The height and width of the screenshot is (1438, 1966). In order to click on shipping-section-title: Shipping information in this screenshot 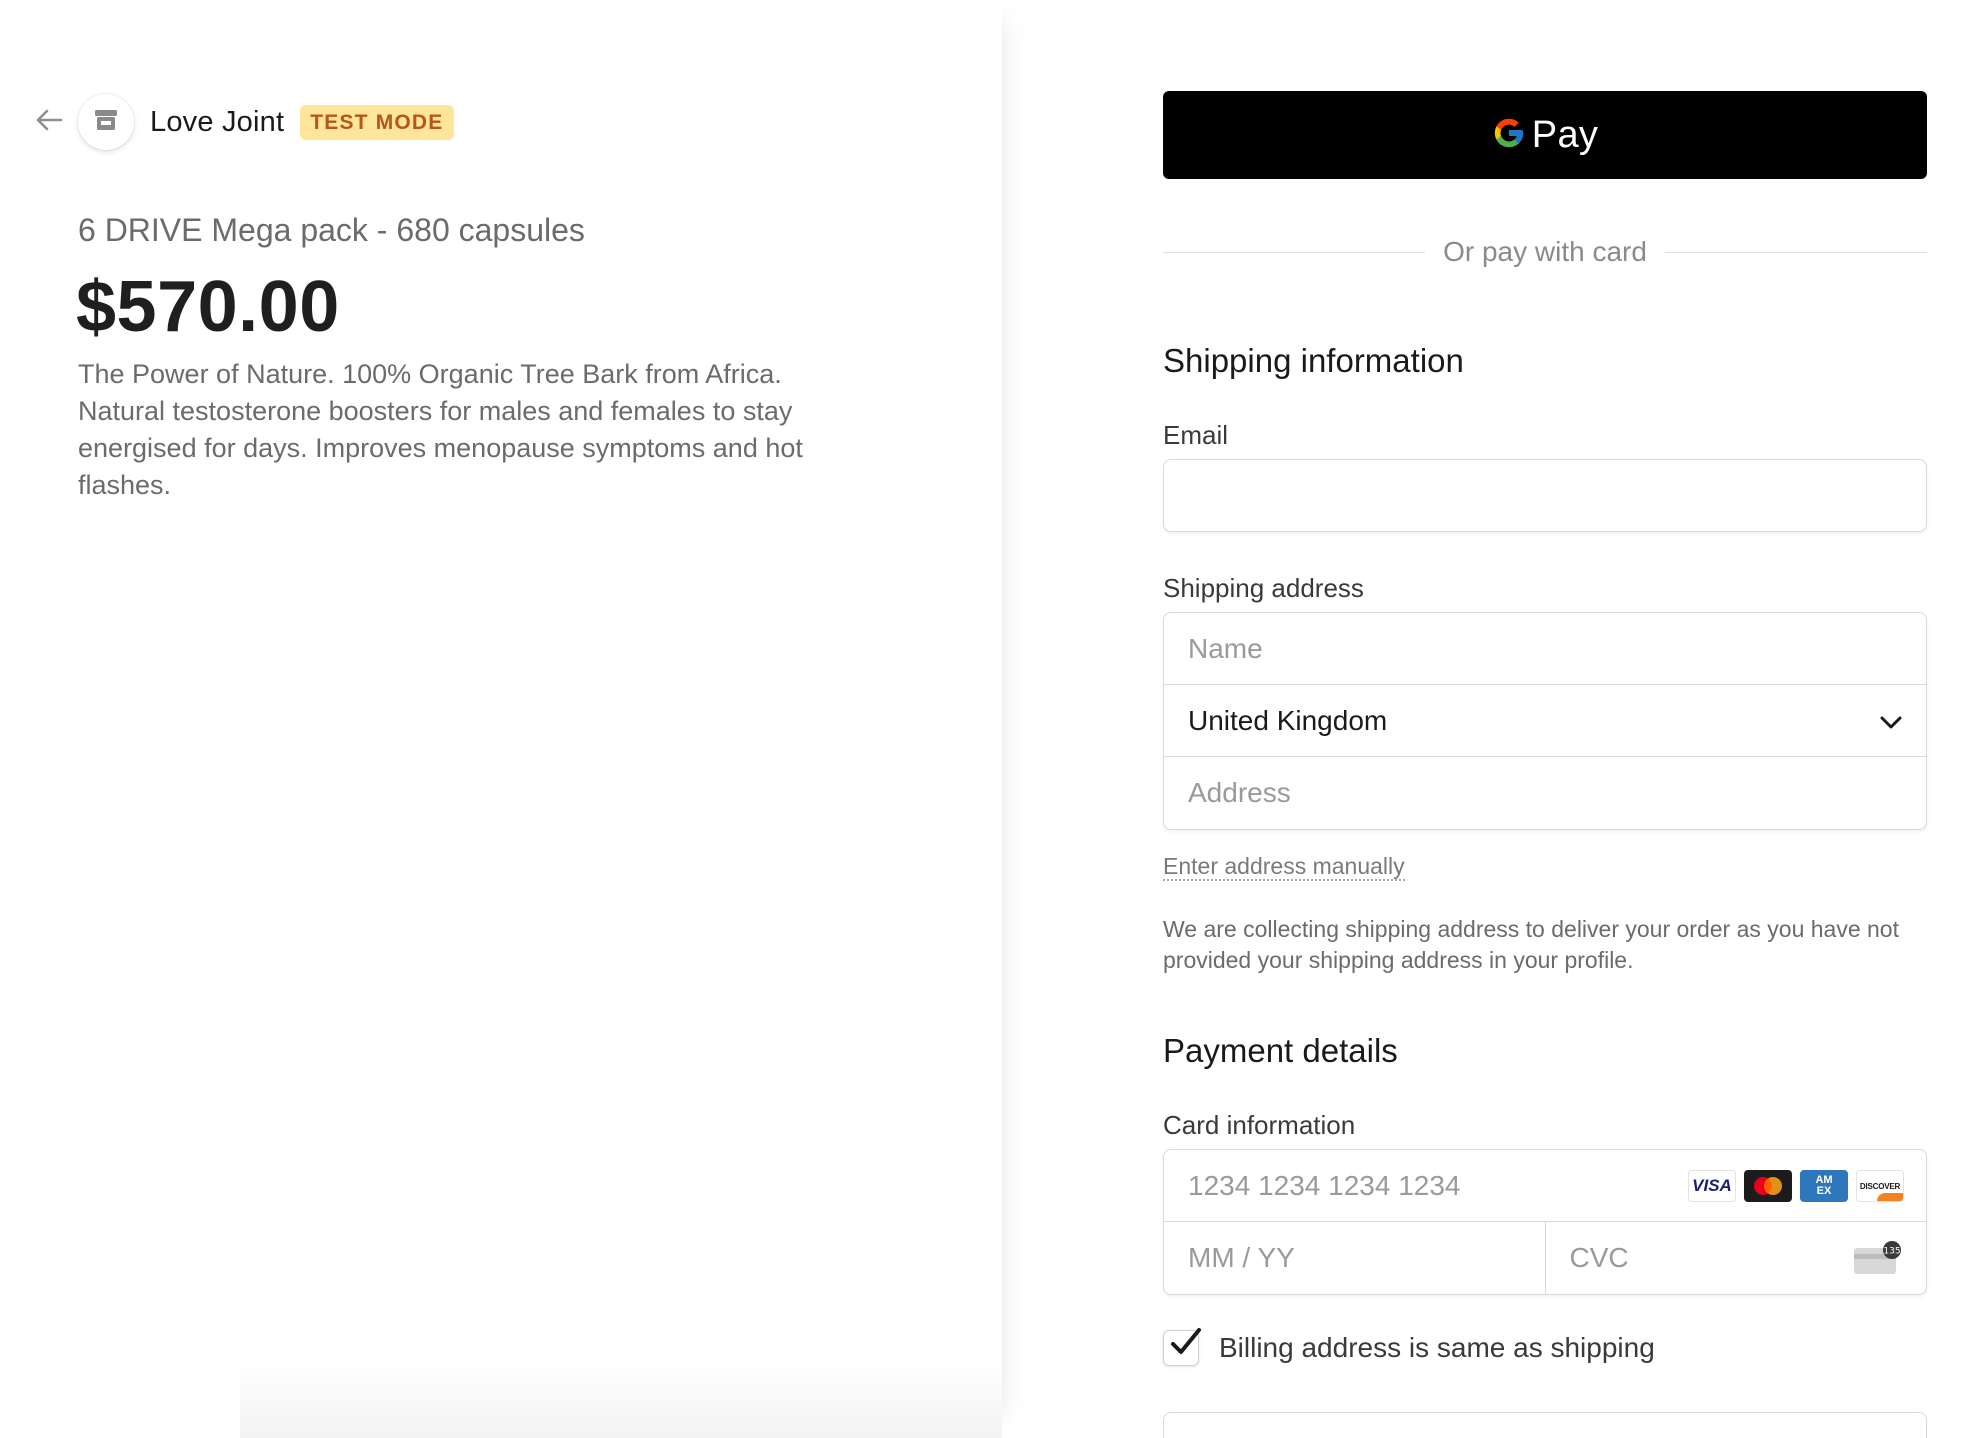, I will do `click(1313, 360)`.